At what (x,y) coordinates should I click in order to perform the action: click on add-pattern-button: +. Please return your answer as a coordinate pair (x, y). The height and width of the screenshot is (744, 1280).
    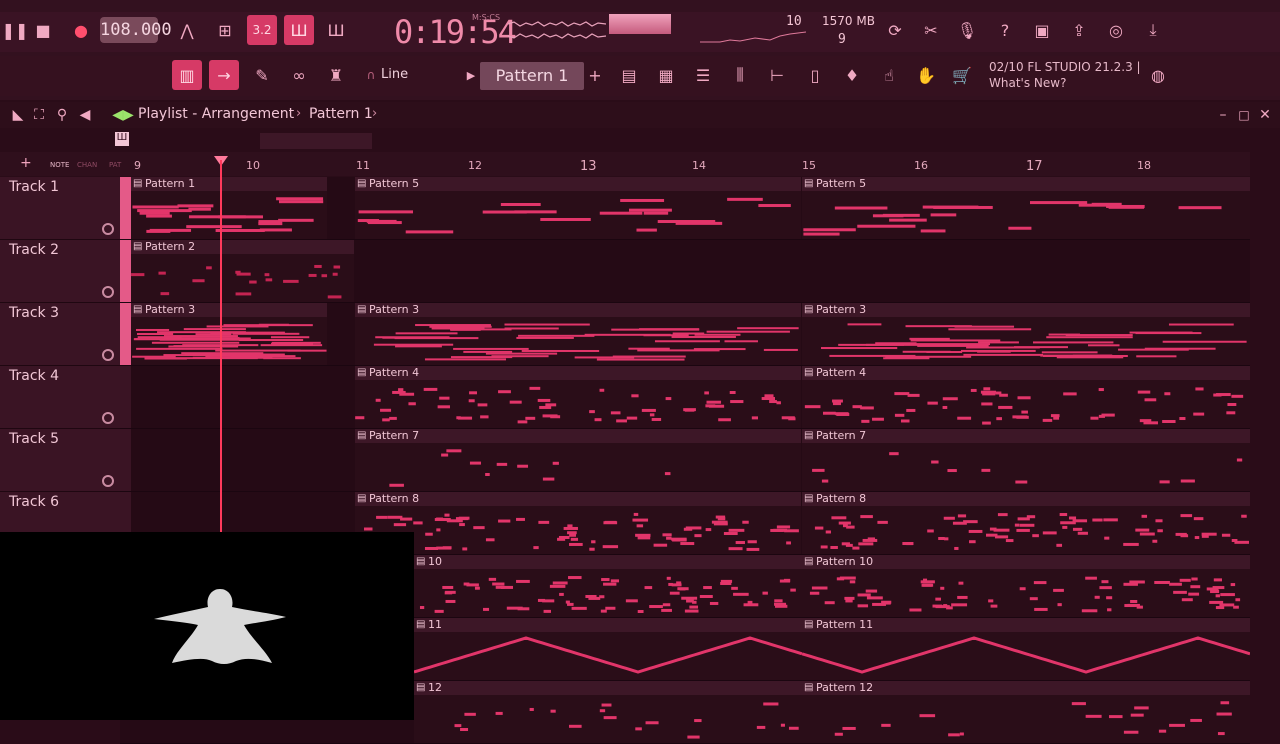
    Looking at the image, I should click on (595, 75).